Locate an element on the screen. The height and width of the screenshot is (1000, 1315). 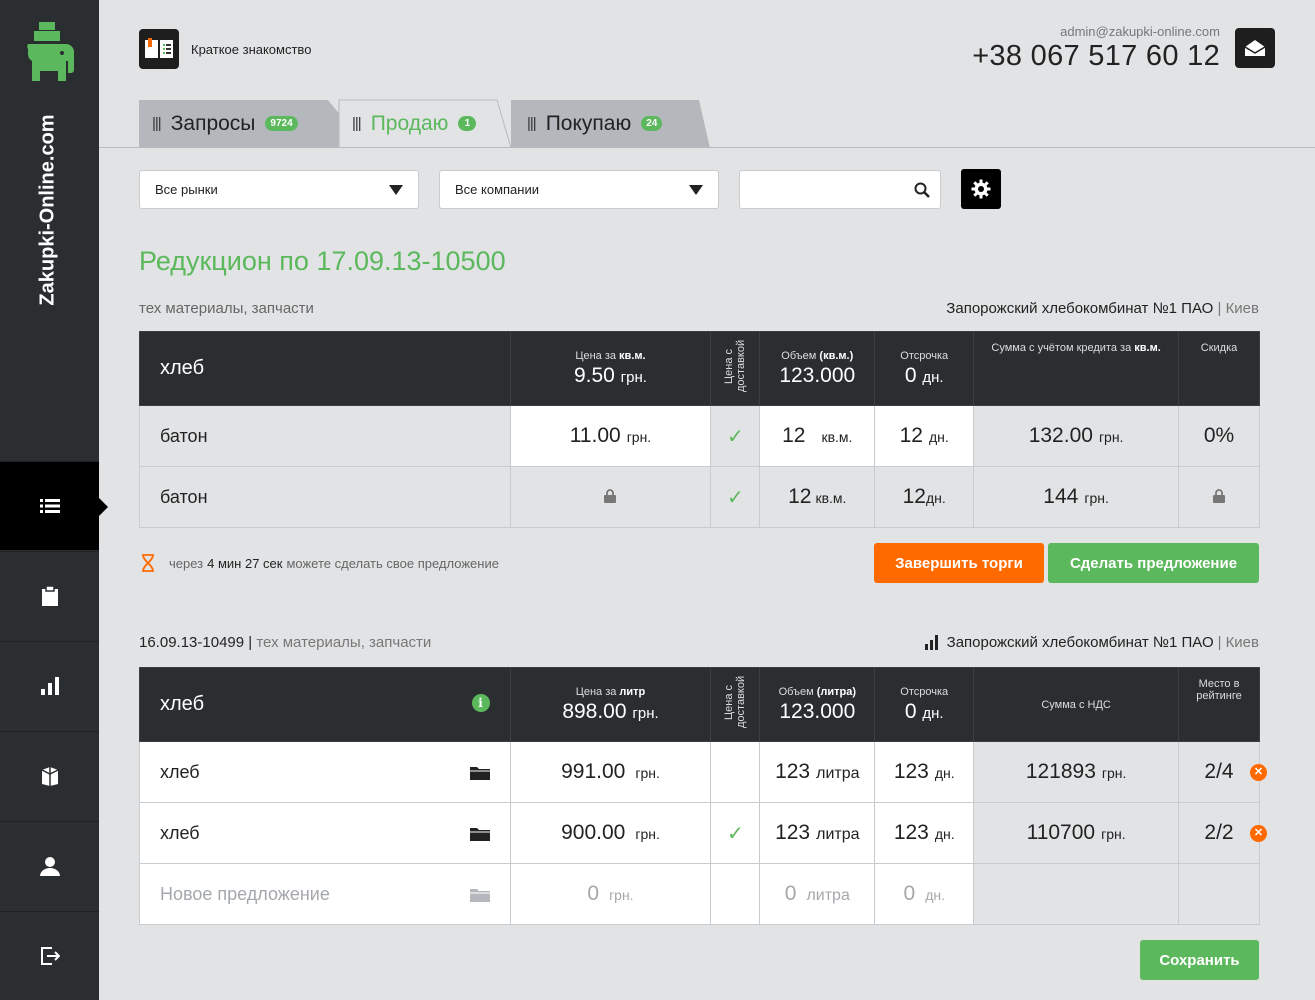
request-category: тех материалы, запчасти is located at coordinates (344, 642).